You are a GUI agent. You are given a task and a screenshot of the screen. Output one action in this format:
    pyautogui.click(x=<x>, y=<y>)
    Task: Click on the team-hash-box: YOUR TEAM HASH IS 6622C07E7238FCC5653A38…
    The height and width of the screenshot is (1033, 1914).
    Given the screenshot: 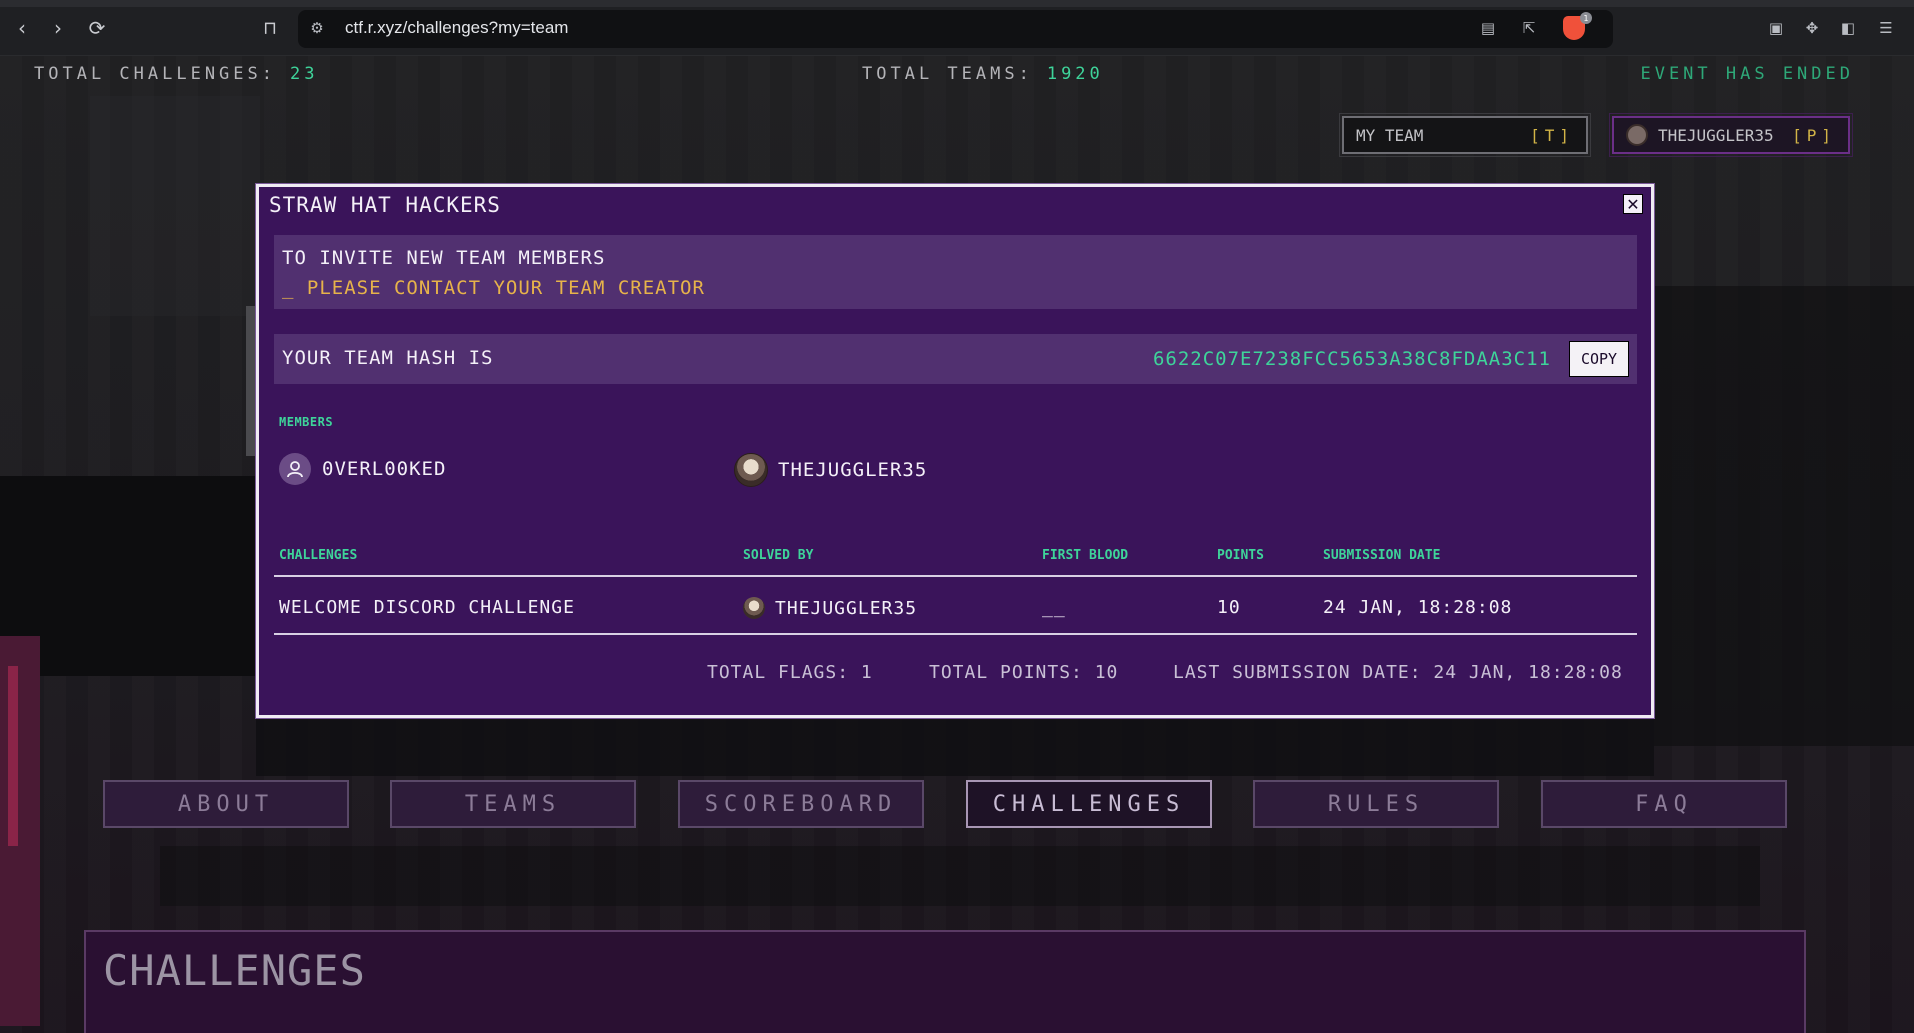 What is the action you would take?
    pyautogui.click(x=955, y=359)
    